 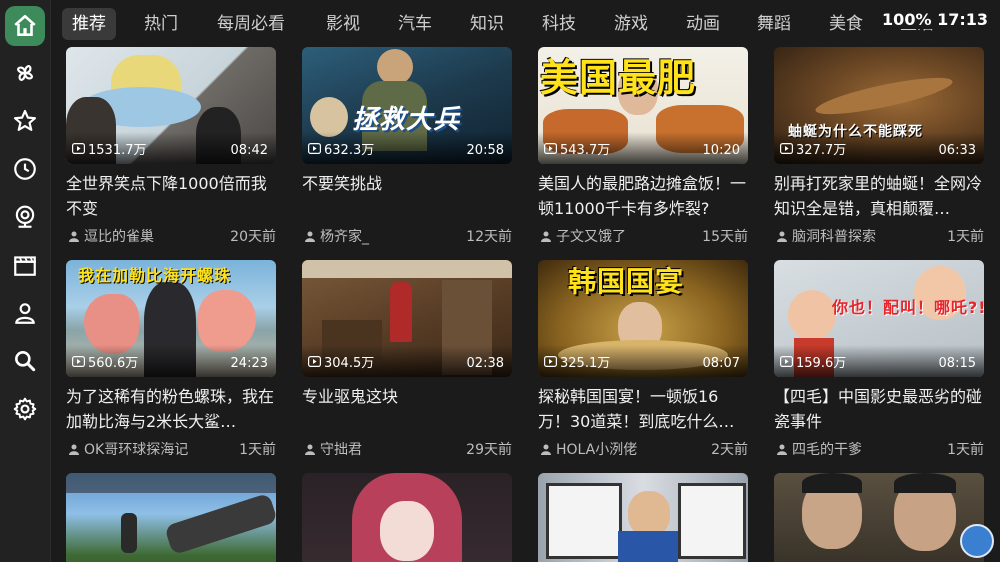 I want to click on video-duration: 08:42, so click(x=249, y=150).